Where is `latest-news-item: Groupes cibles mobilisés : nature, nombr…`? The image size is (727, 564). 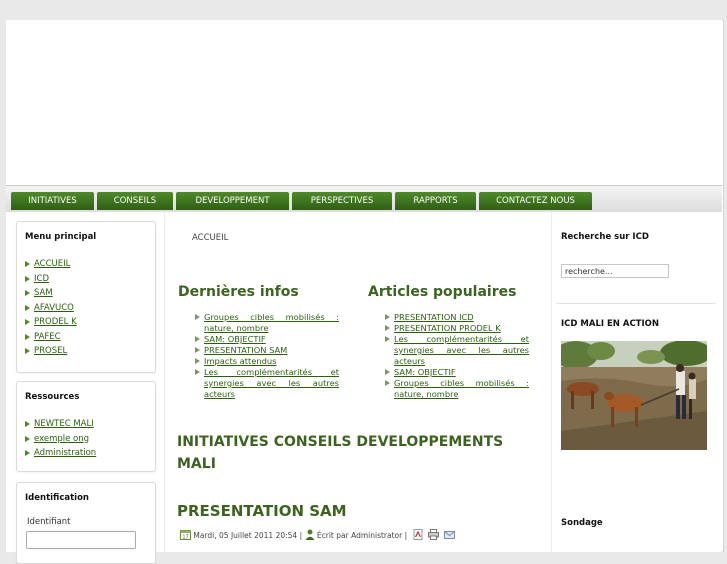
latest-news-item: Groupes cibles mobilisés : nature, nombr… is located at coordinates (267, 323).